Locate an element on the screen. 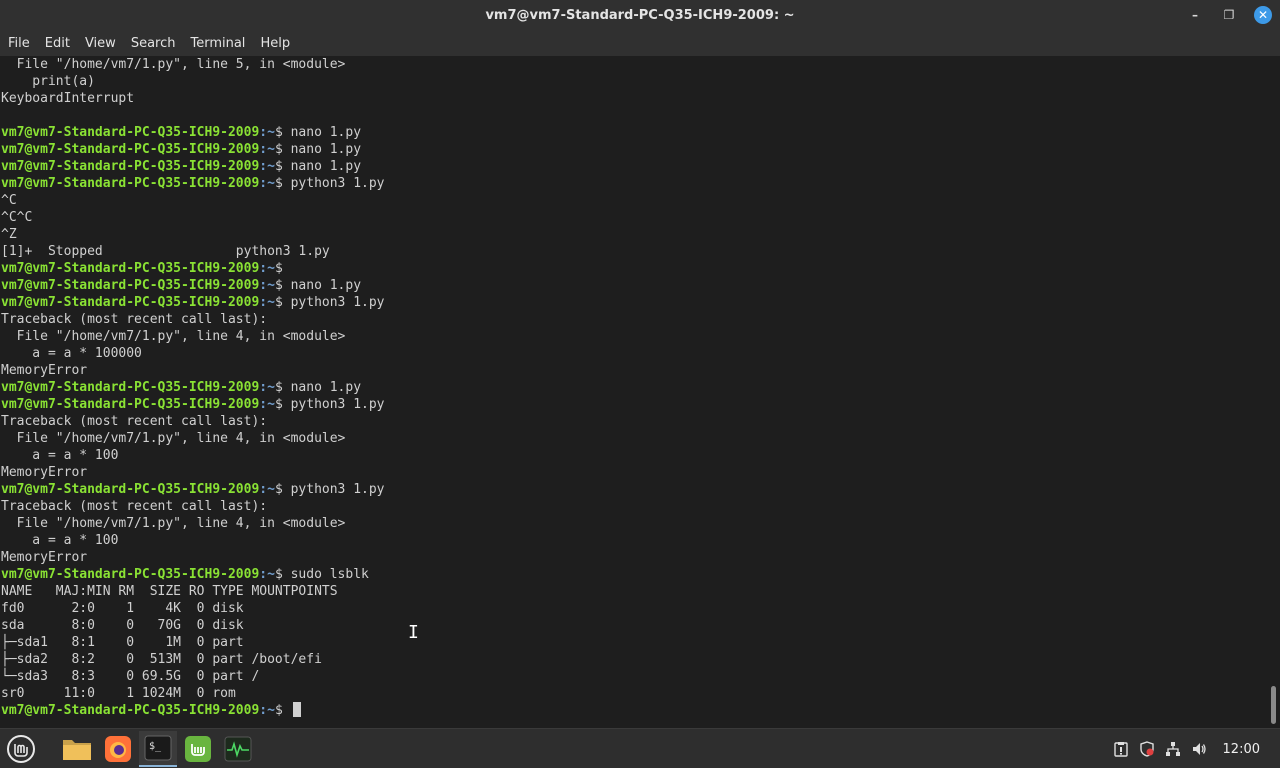 The height and width of the screenshot is (768, 1280). output-text: a = a * 100 is located at coordinates (60, 540).